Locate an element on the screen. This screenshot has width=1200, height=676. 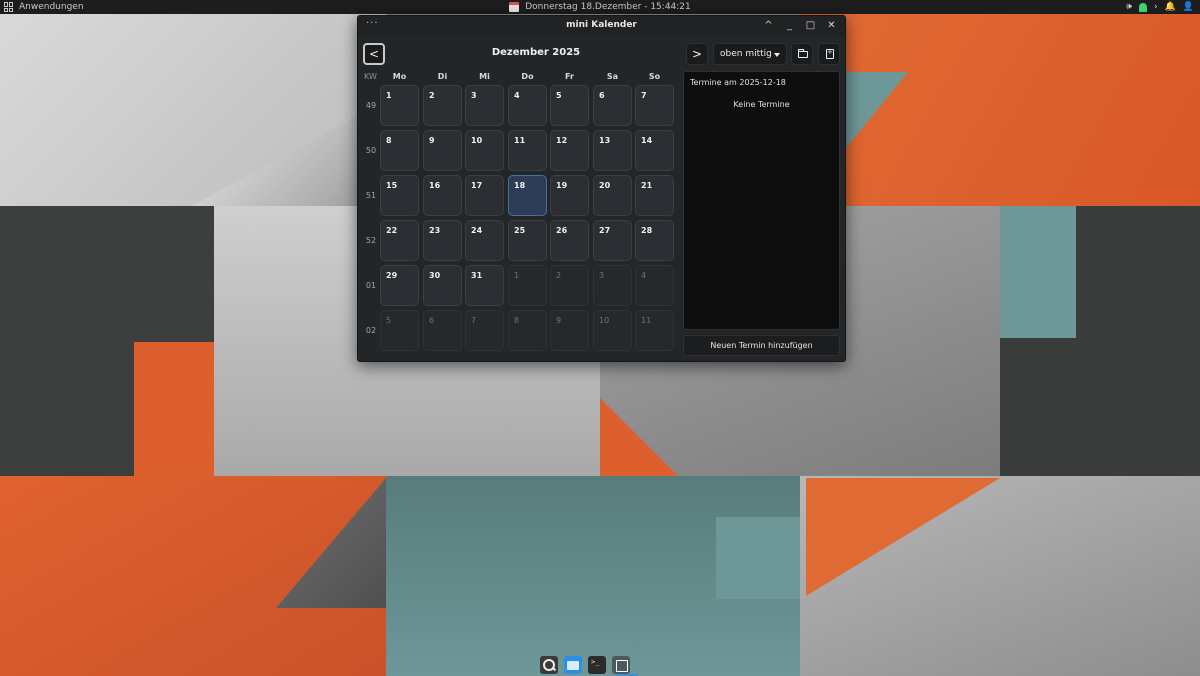
position-dropdown: oben mittig is located at coordinates (750, 54).